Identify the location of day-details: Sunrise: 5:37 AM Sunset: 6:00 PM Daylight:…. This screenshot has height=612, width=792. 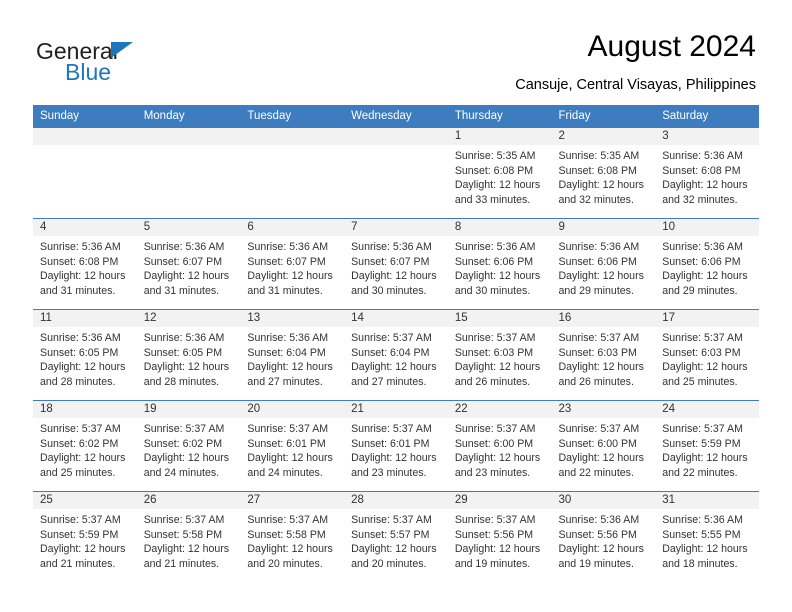
(500, 449).